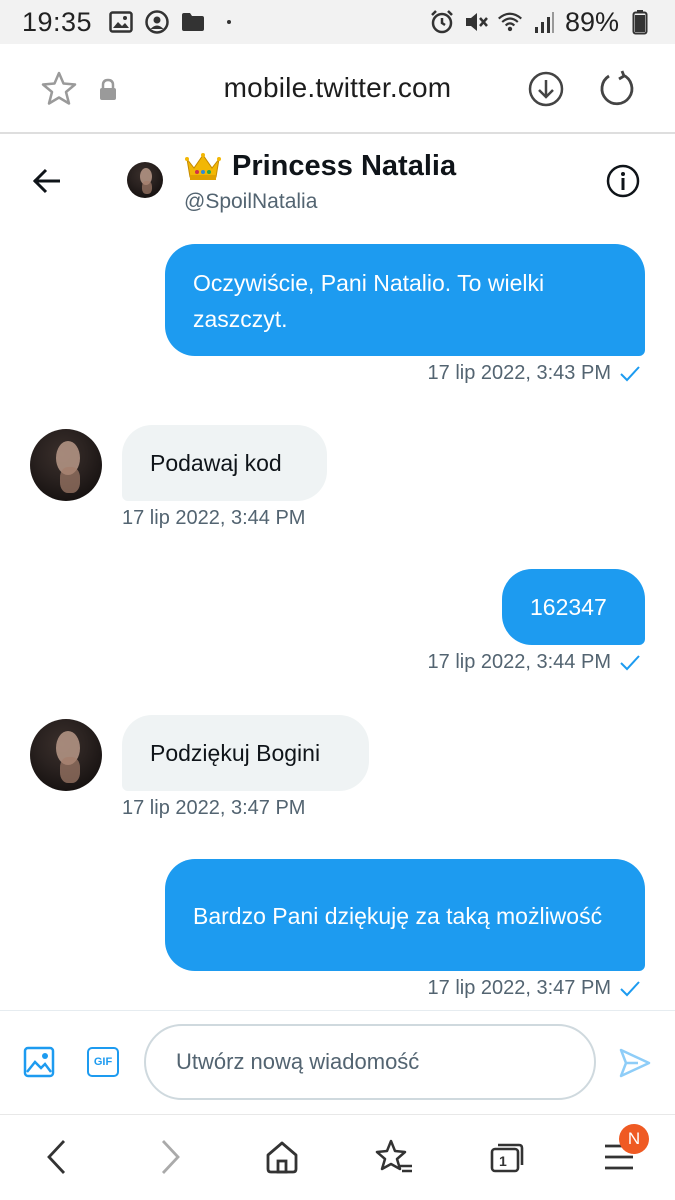 Image resolution: width=675 pixels, height=1200 pixels. What do you see at coordinates (47, 181) in the screenshot?
I see `back-arrow-icon` at bounding box center [47, 181].